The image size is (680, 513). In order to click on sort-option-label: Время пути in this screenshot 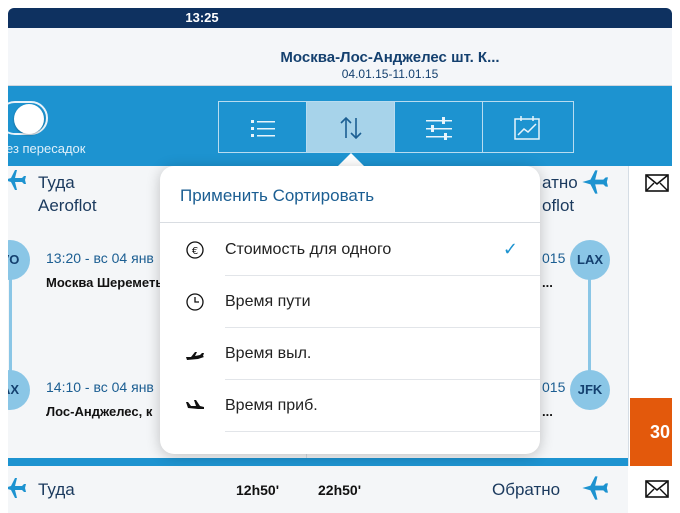, I will do `click(268, 301)`.